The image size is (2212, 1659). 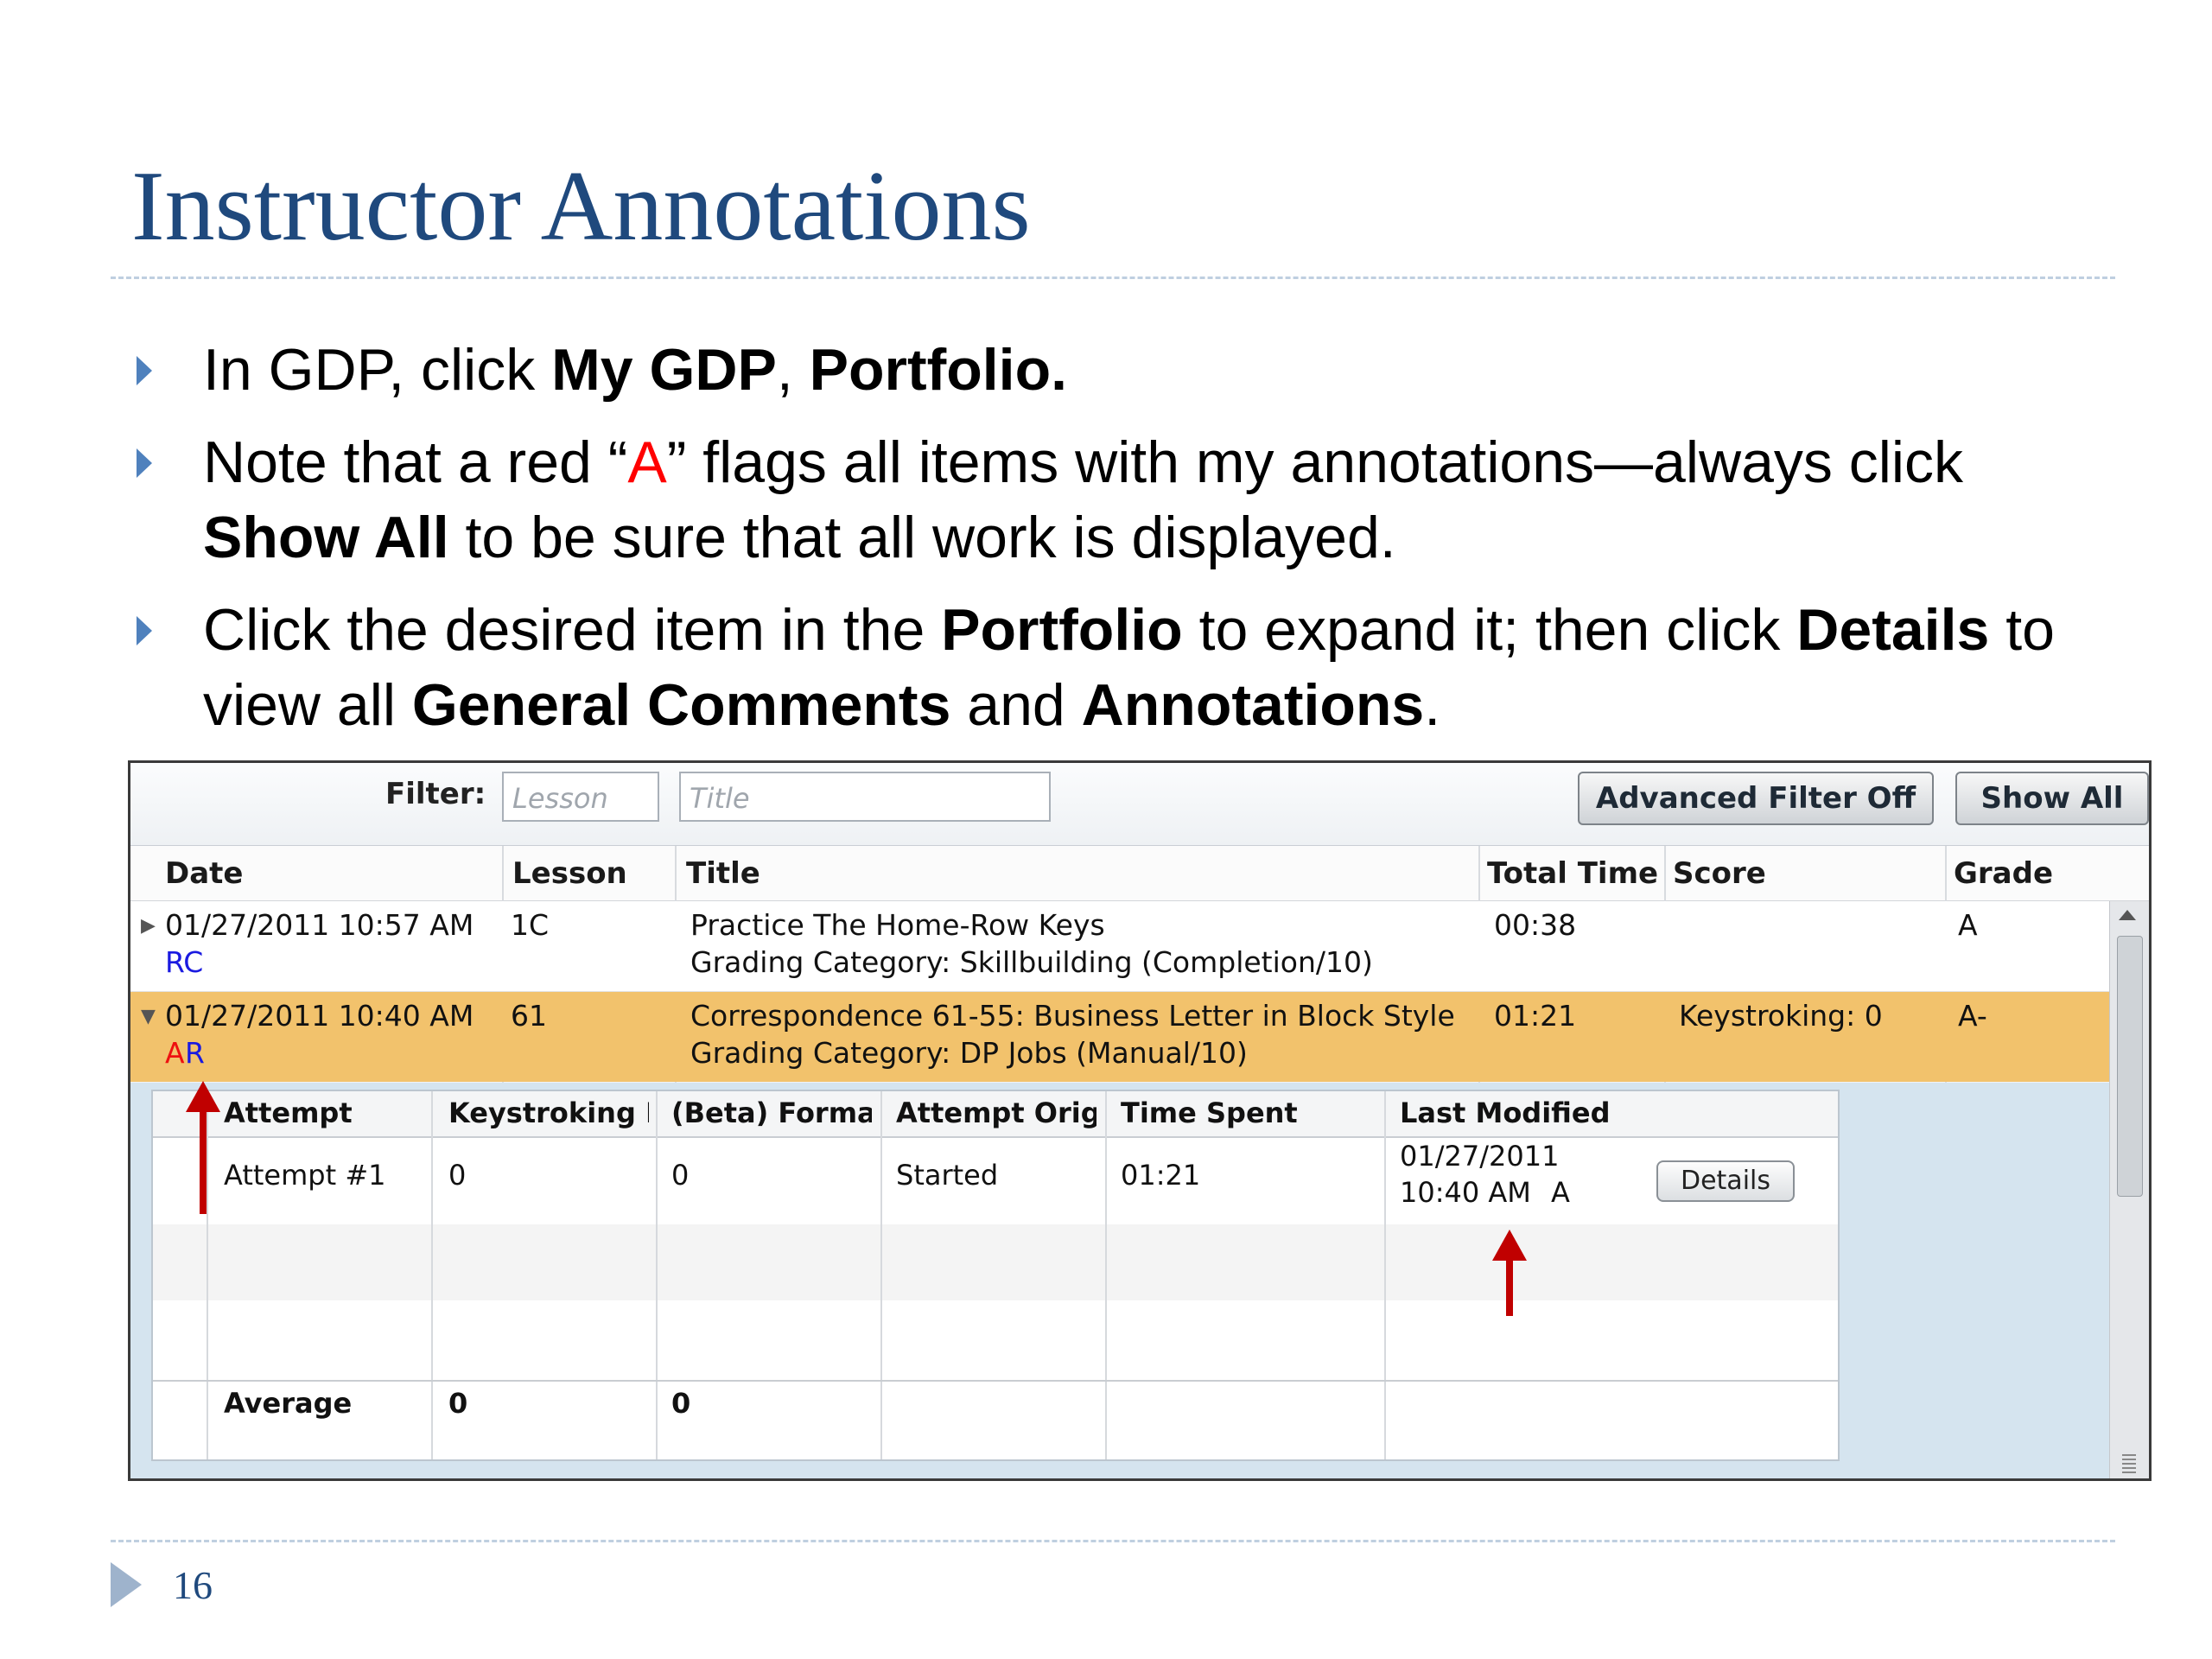 What do you see at coordinates (969, 1053) in the screenshot?
I see `row-category: Grading Category: DP Jobs (Manual/10)` at bounding box center [969, 1053].